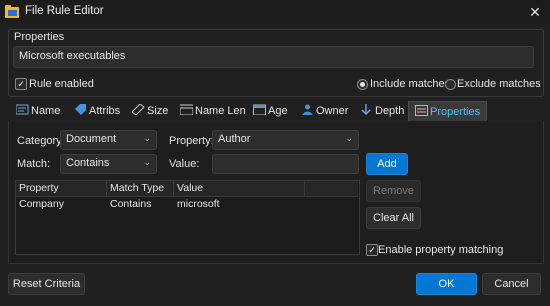 Image resolution: width=550 pixels, height=306 pixels. What do you see at coordinates (22, 109) in the screenshot?
I see `name-icon` at bounding box center [22, 109].